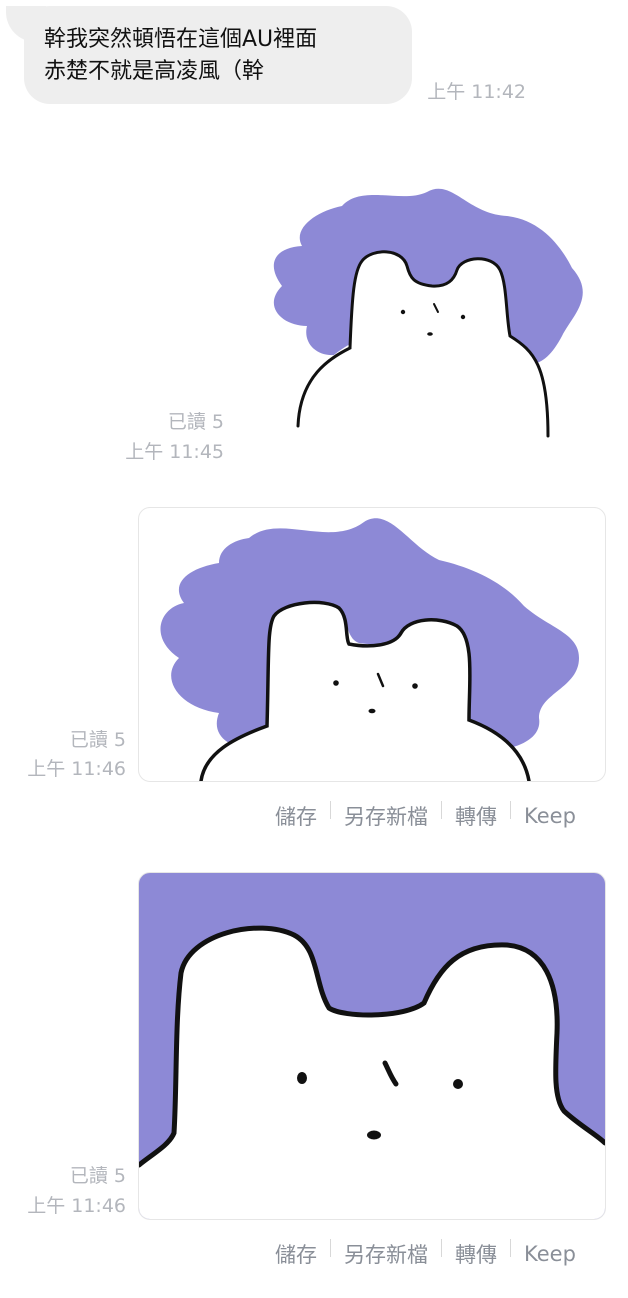 Image resolution: width=628 pixels, height=1298 pixels. I want to click on photo-2-mouth, so click(374, 1135).